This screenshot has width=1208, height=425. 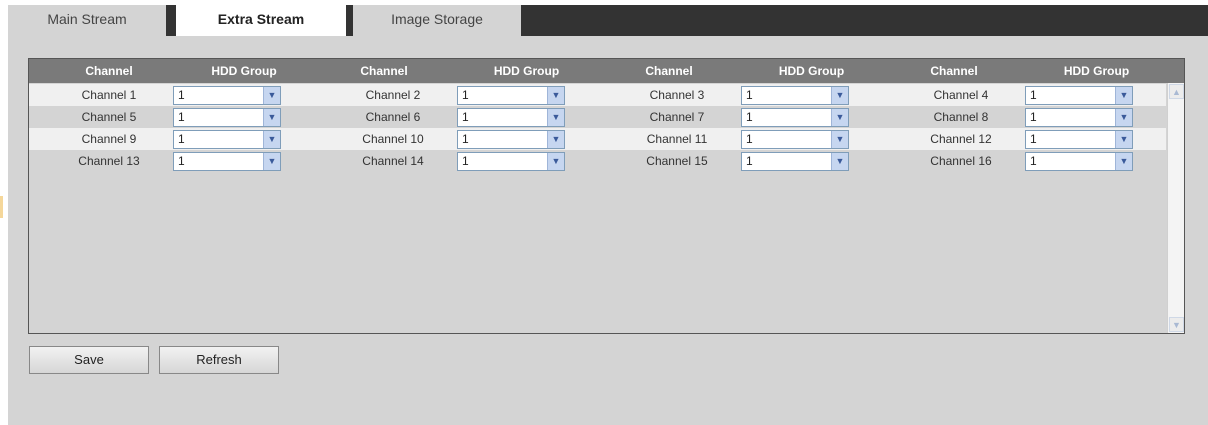 I want to click on tab-extra-stream: Extra Stream, so click(x=261, y=22).